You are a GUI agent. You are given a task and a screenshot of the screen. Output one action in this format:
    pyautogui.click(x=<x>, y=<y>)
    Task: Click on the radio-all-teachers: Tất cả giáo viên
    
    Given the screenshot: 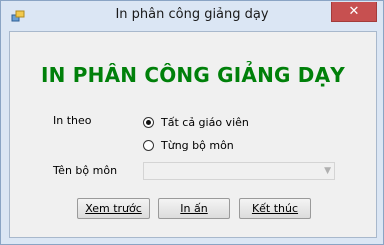 What is the action you would take?
    pyautogui.click(x=196, y=122)
    